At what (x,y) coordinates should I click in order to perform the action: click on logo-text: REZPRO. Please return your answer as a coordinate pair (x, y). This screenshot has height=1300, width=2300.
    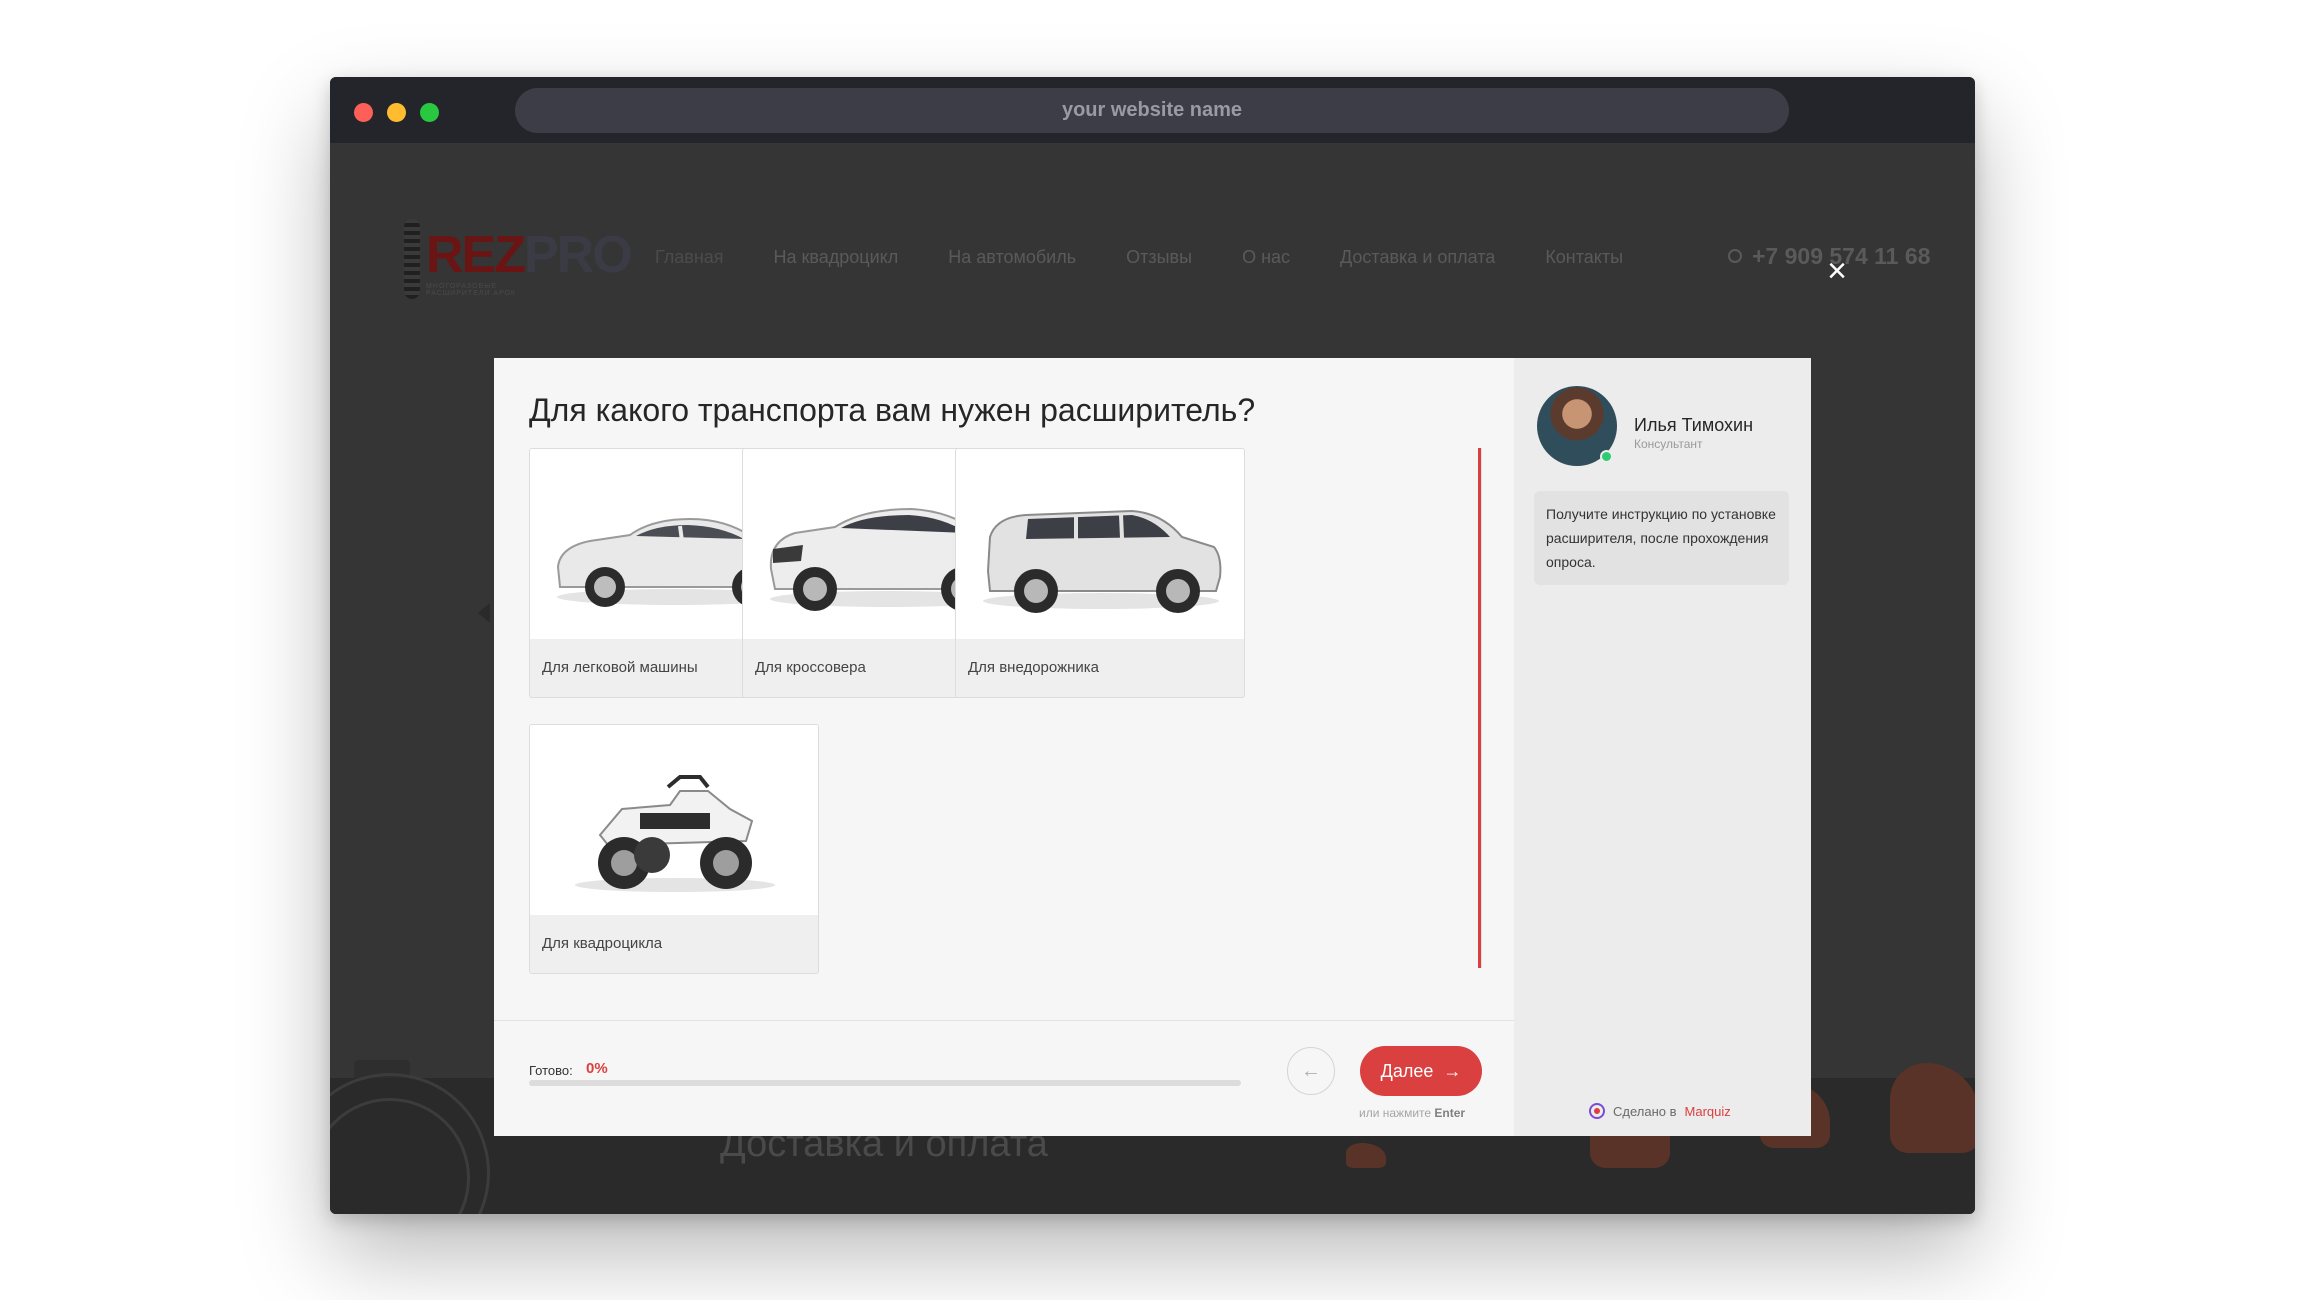
    Looking at the image, I should click on (529, 255).